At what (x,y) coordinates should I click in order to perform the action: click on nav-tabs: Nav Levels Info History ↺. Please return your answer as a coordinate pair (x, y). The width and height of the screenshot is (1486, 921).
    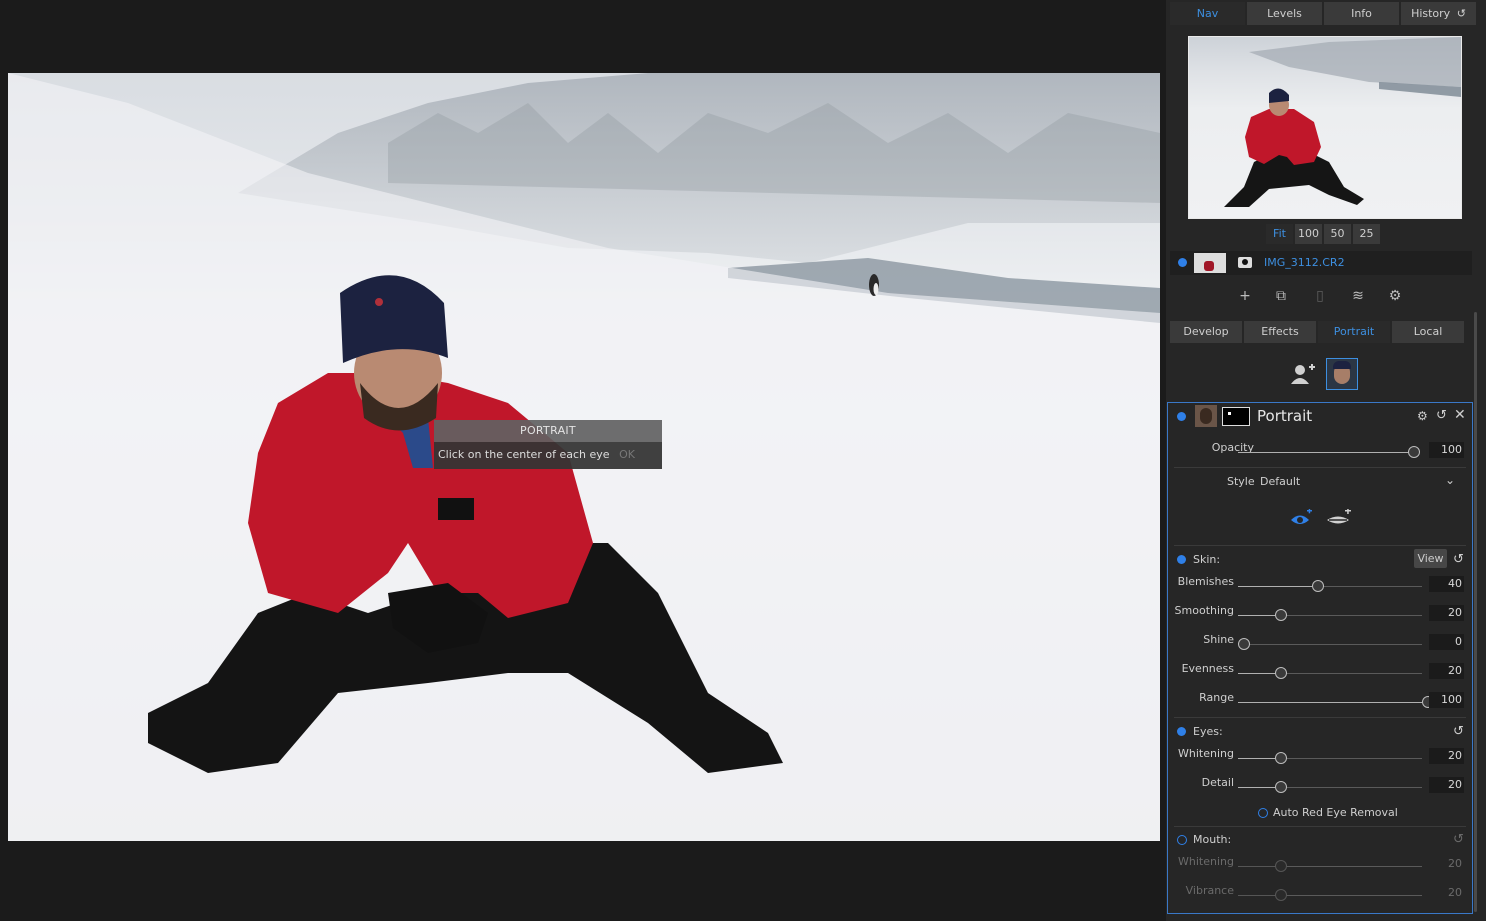
    Looking at the image, I should click on (1323, 13).